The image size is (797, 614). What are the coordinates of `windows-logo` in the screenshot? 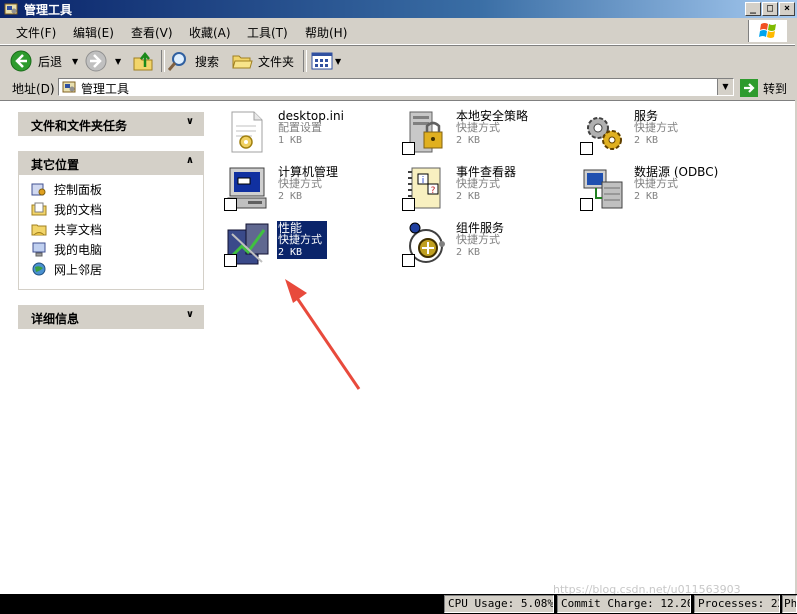 It's located at (767, 31).